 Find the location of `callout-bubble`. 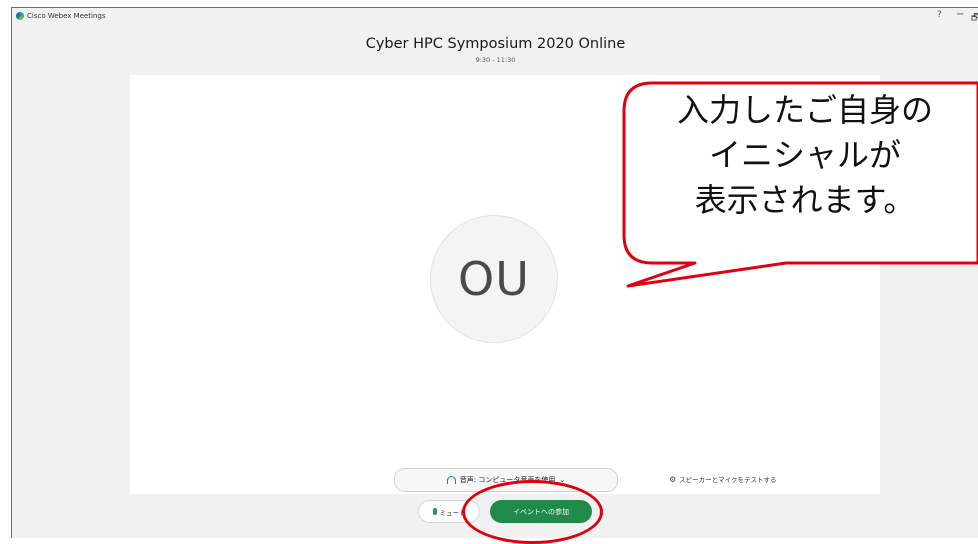

callout-bubble is located at coordinates (800, 184).